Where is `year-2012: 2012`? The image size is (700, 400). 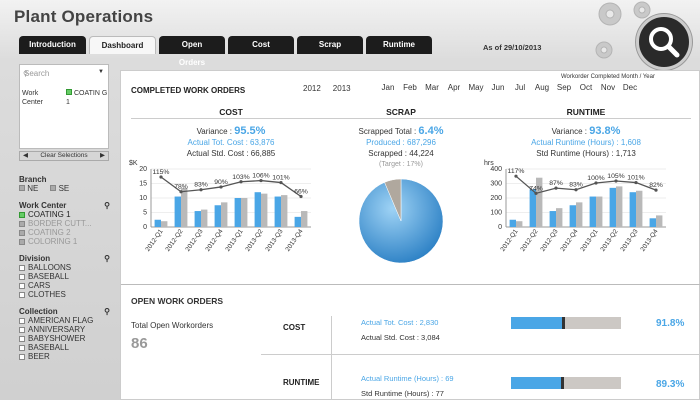
year-2012: 2012 is located at coordinates (312, 88).